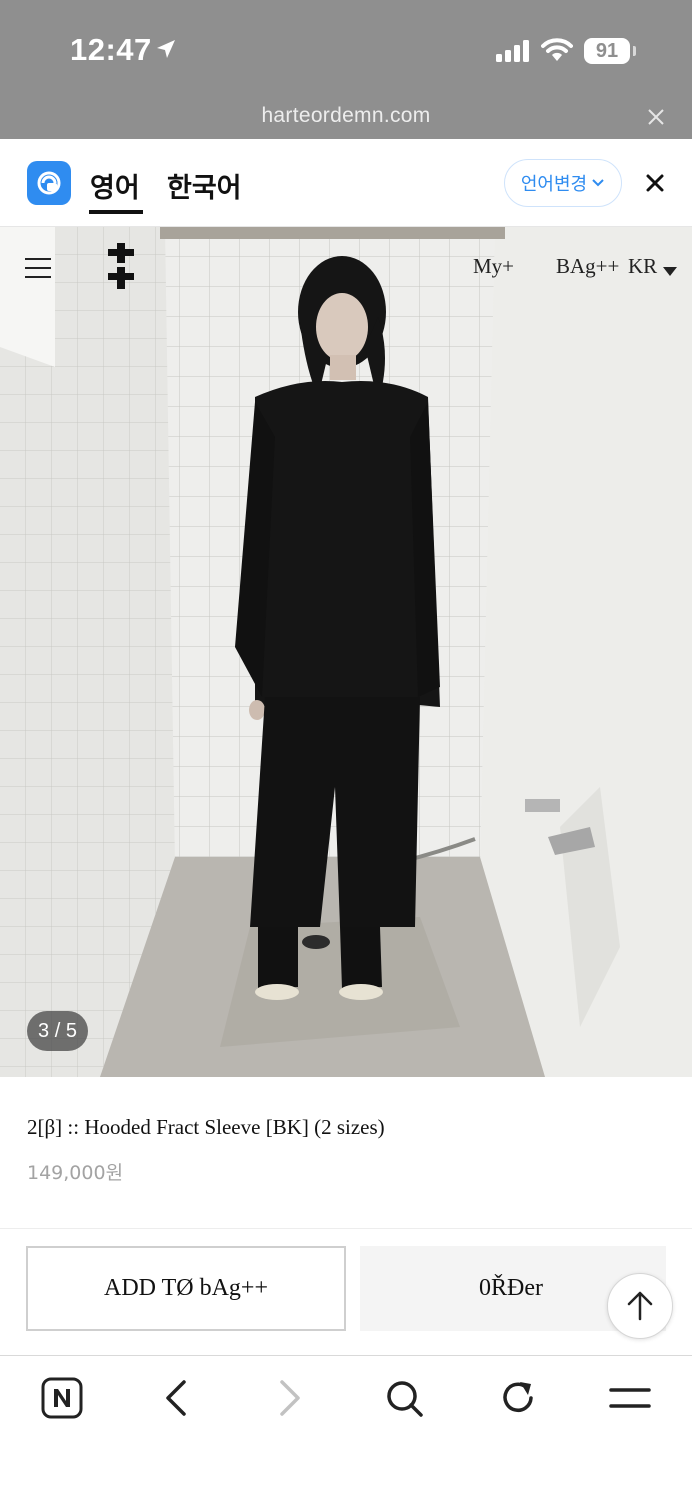 This screenshot has height=1500, width=692. I want to click on browser-toolbar, so click(346, 1427).